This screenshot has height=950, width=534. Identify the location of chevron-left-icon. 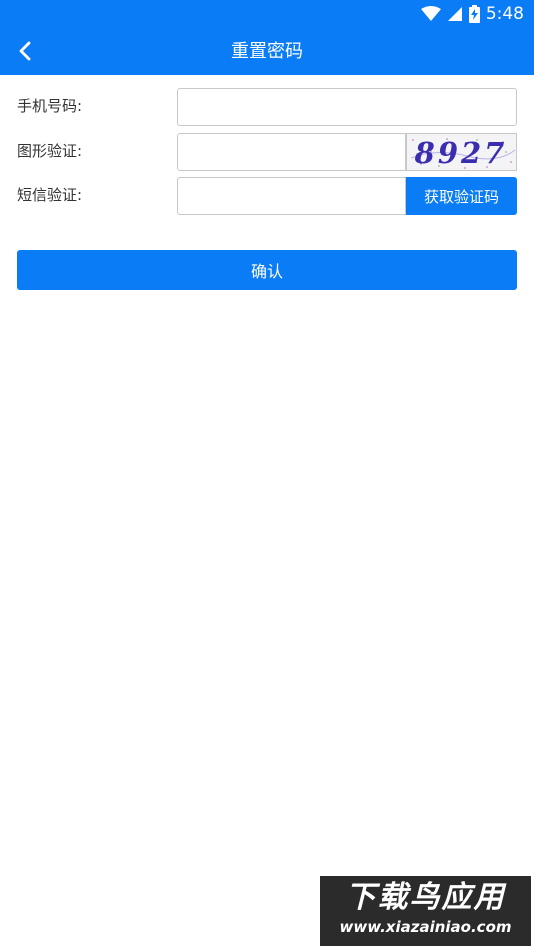
(25, 51).